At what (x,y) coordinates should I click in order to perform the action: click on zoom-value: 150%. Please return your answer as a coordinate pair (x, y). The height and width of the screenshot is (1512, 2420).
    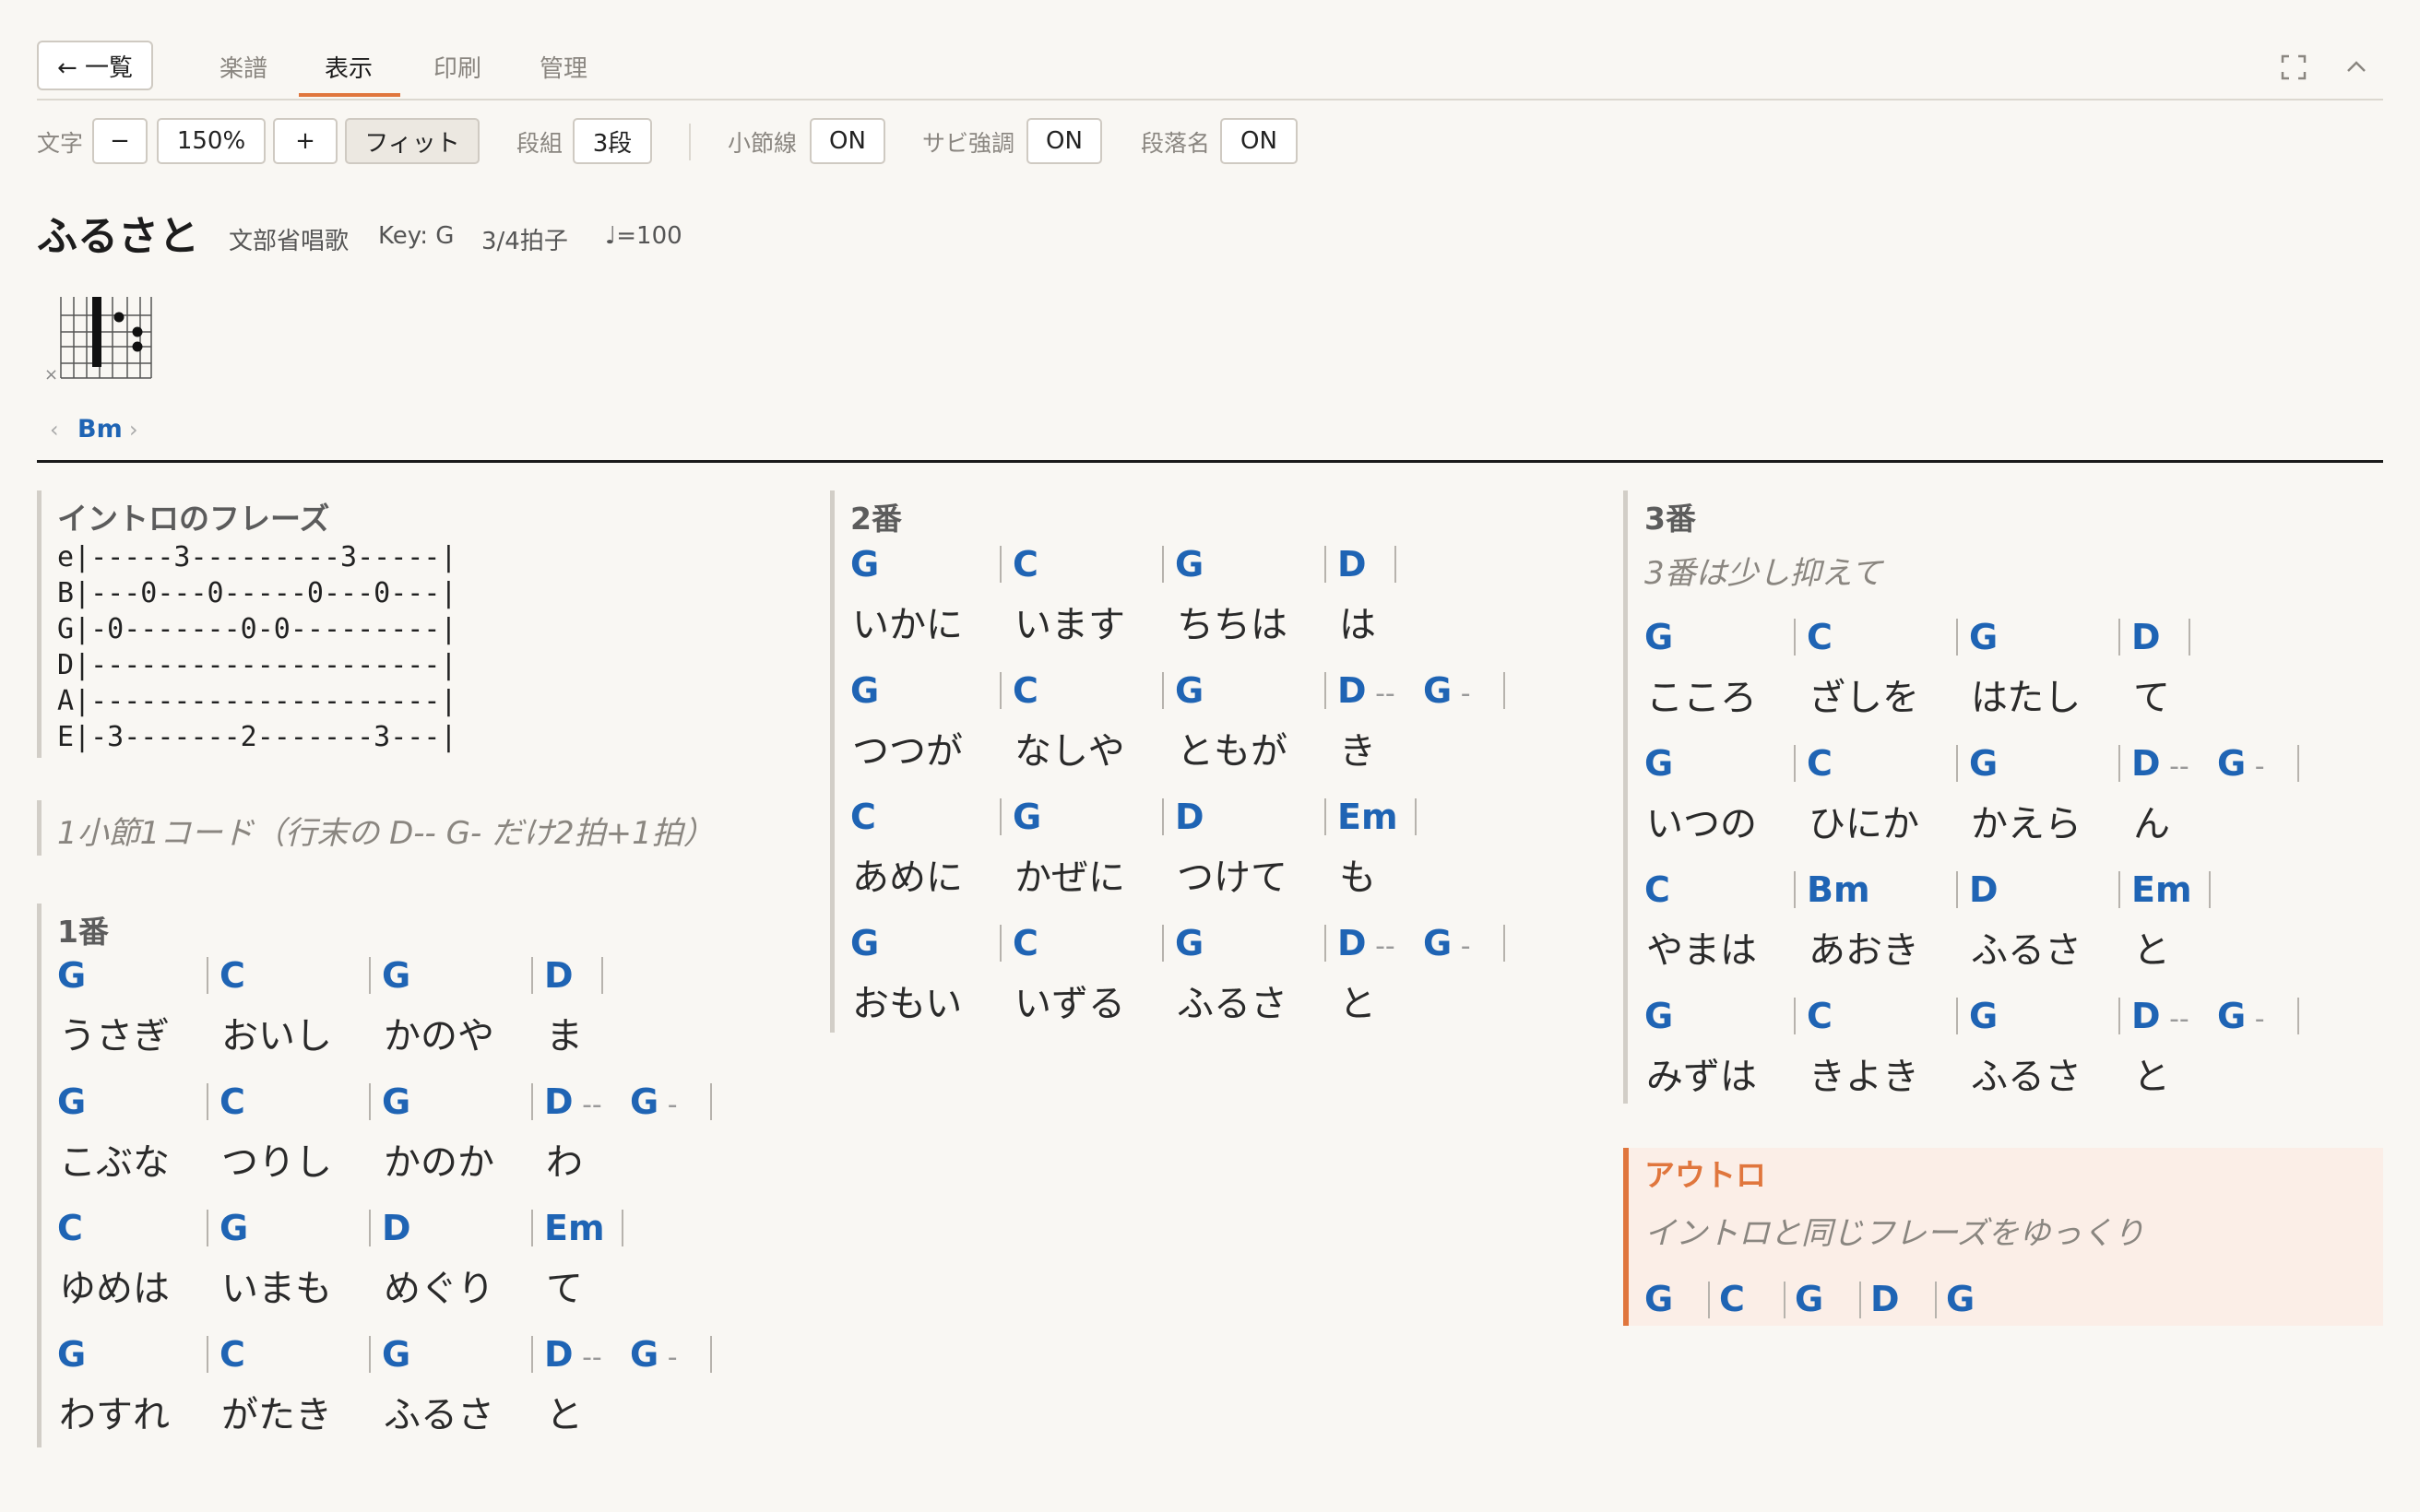
    Looking at the image, I should click on (211, 141).